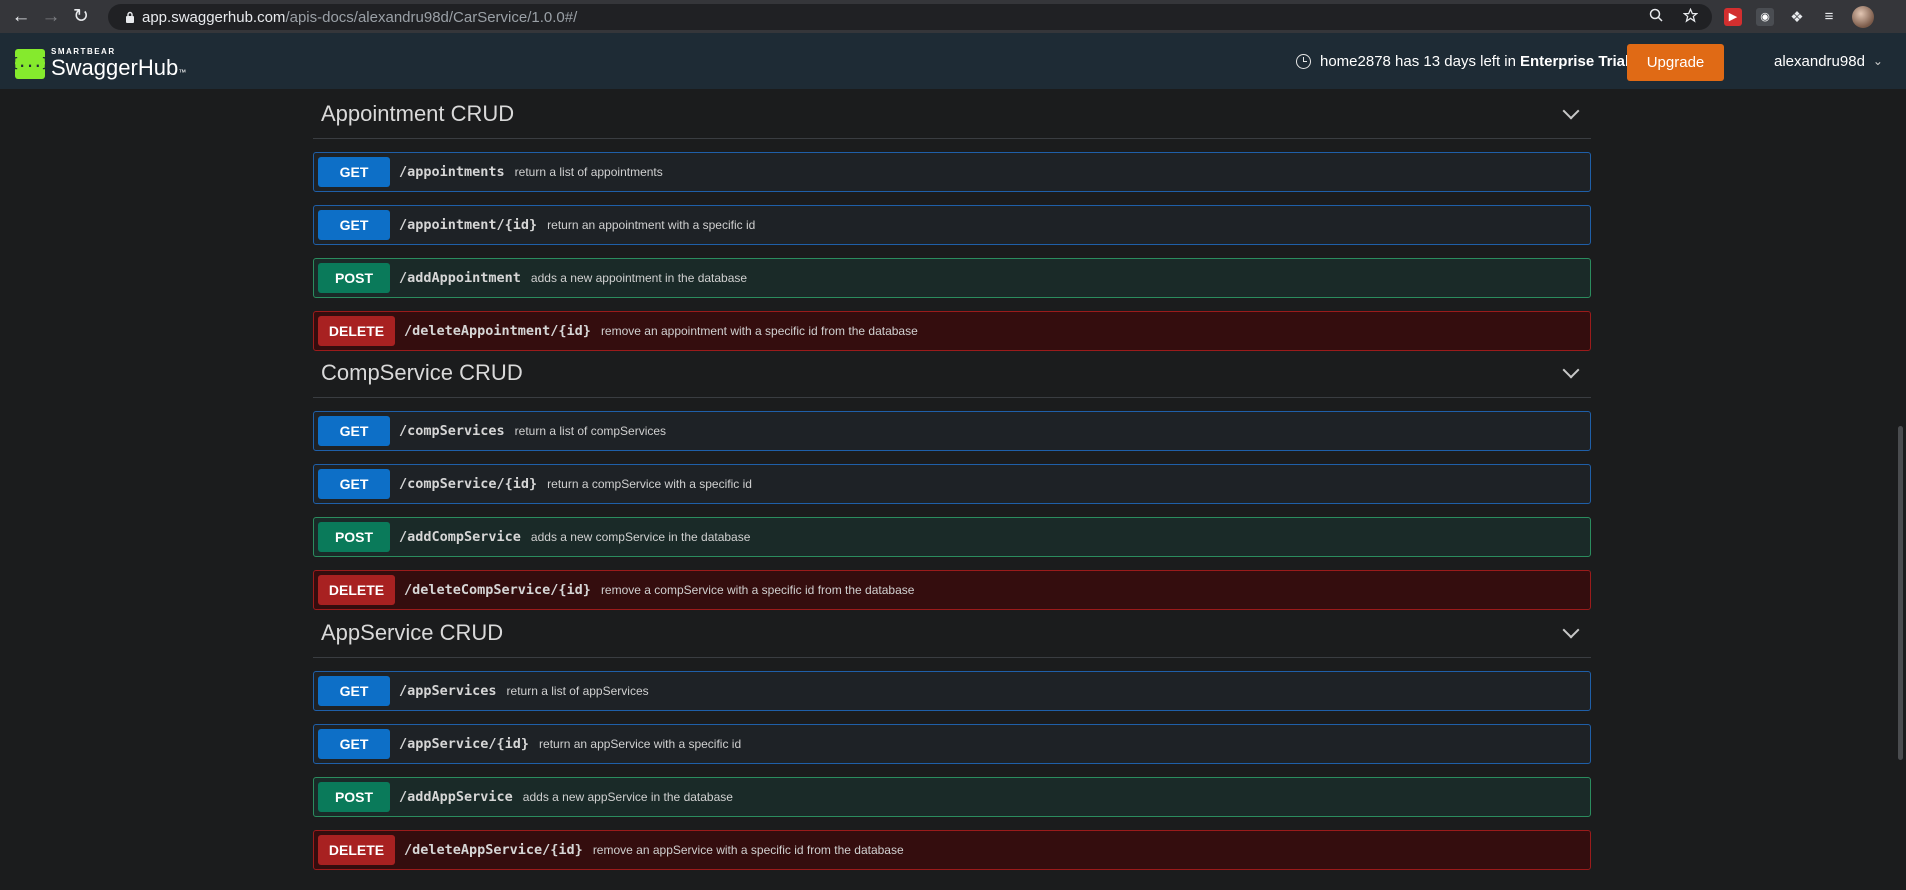  I want to click on extension-red-icon: ▶, so click(1733, 16).